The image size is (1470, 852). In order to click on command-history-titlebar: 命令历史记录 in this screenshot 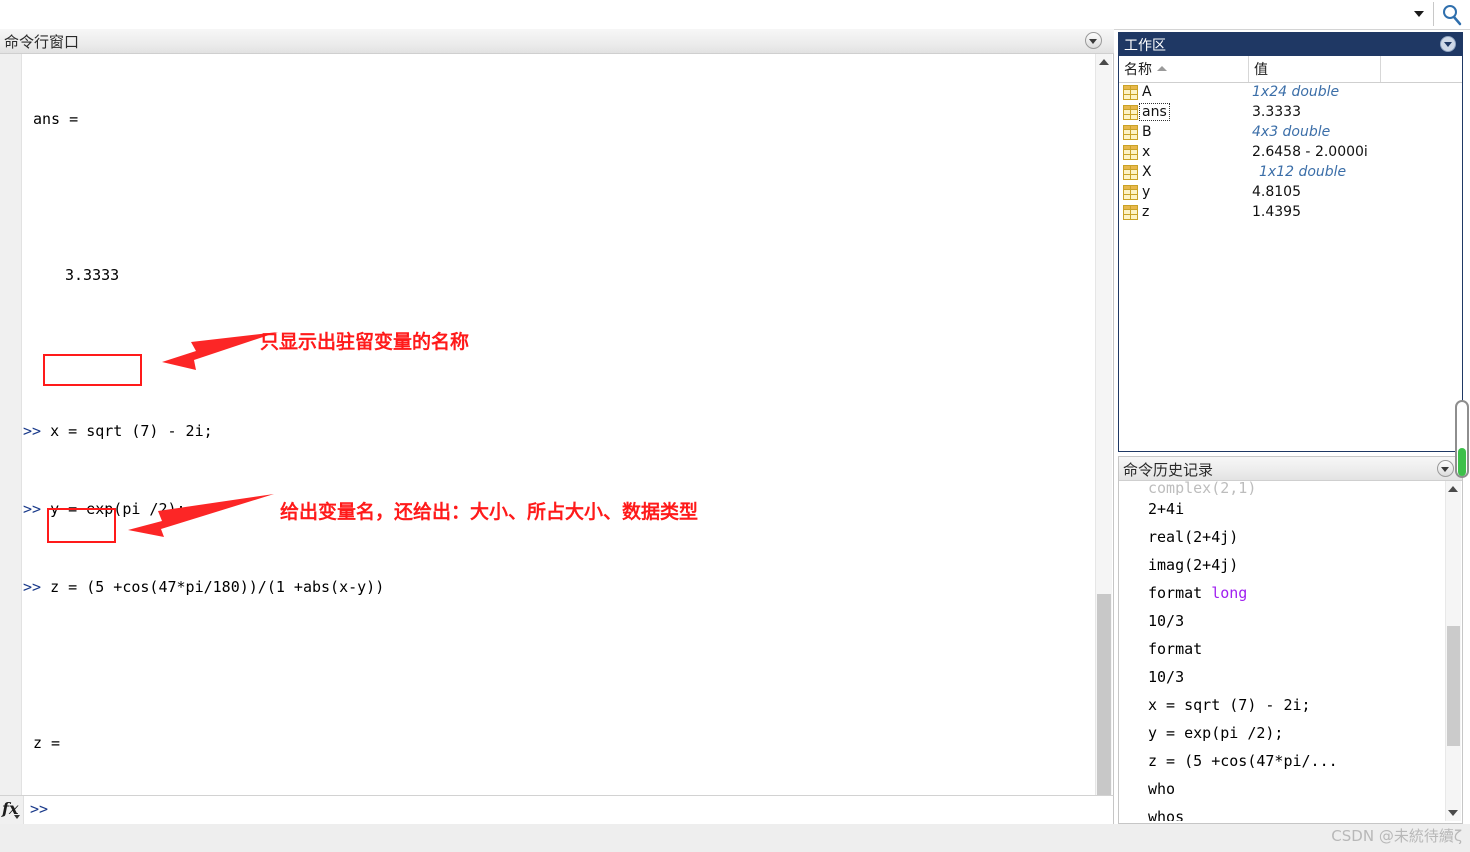, I will do `click(1290, 469)`.